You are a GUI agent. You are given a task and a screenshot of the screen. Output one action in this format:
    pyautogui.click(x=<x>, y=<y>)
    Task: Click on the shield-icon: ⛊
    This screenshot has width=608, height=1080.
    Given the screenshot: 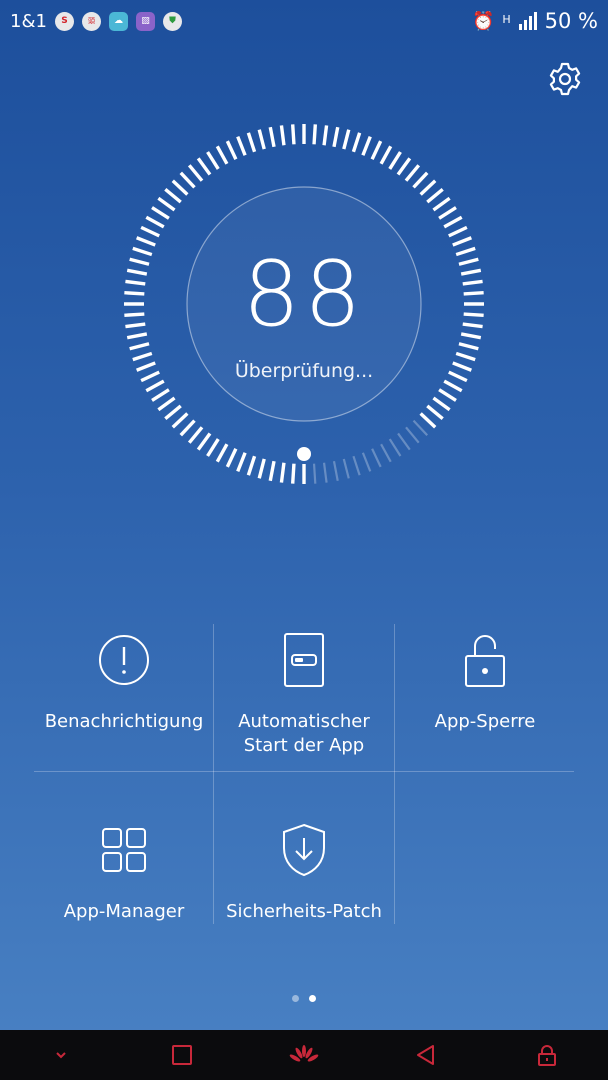 What is the action you would take?
    pyautogui.click(x=172, y=21)
    